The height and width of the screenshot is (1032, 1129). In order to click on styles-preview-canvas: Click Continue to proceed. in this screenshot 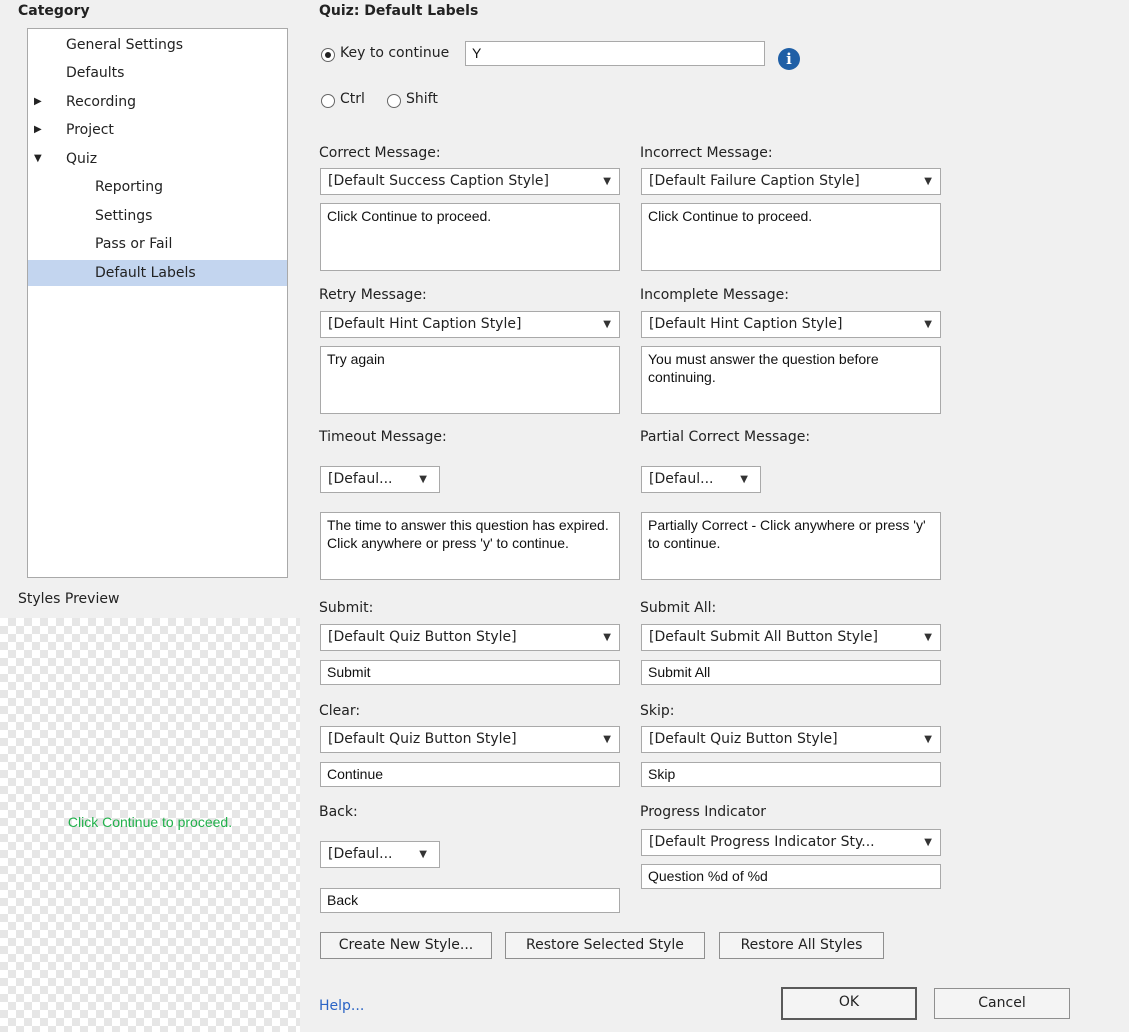, I will do `click(150, 825)`.